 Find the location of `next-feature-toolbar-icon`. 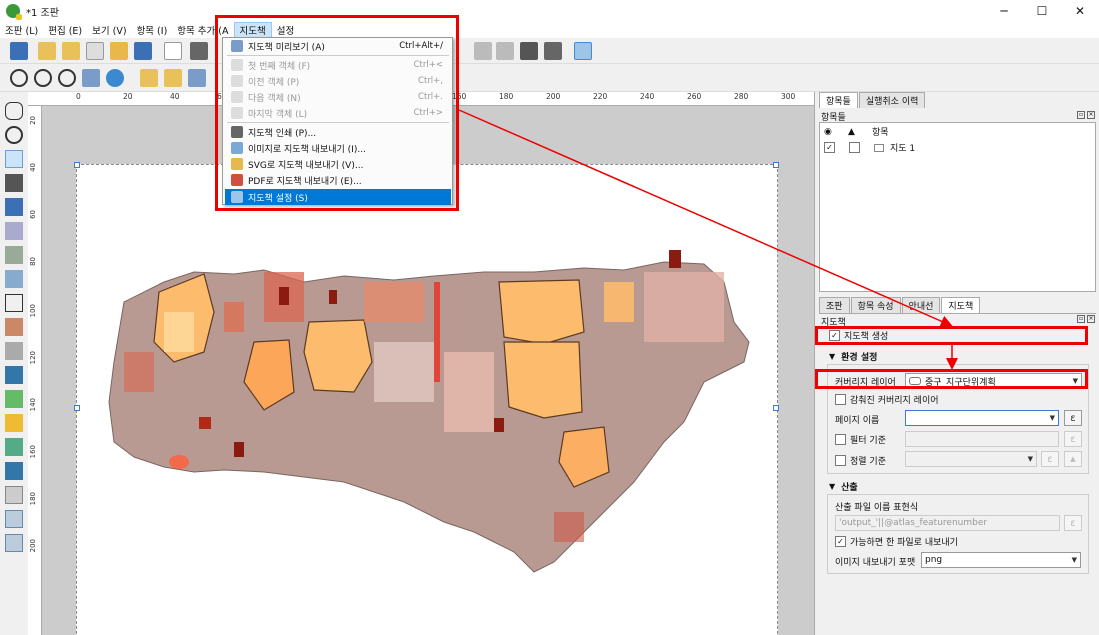

next-feature-toolbar-icon is located at coordinates (483, 51).